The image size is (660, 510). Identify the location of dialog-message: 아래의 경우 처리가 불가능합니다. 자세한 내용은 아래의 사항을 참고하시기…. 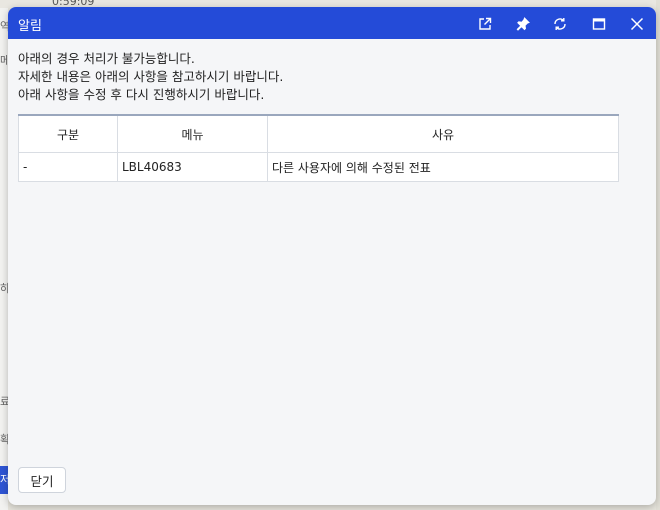
(150, 77).